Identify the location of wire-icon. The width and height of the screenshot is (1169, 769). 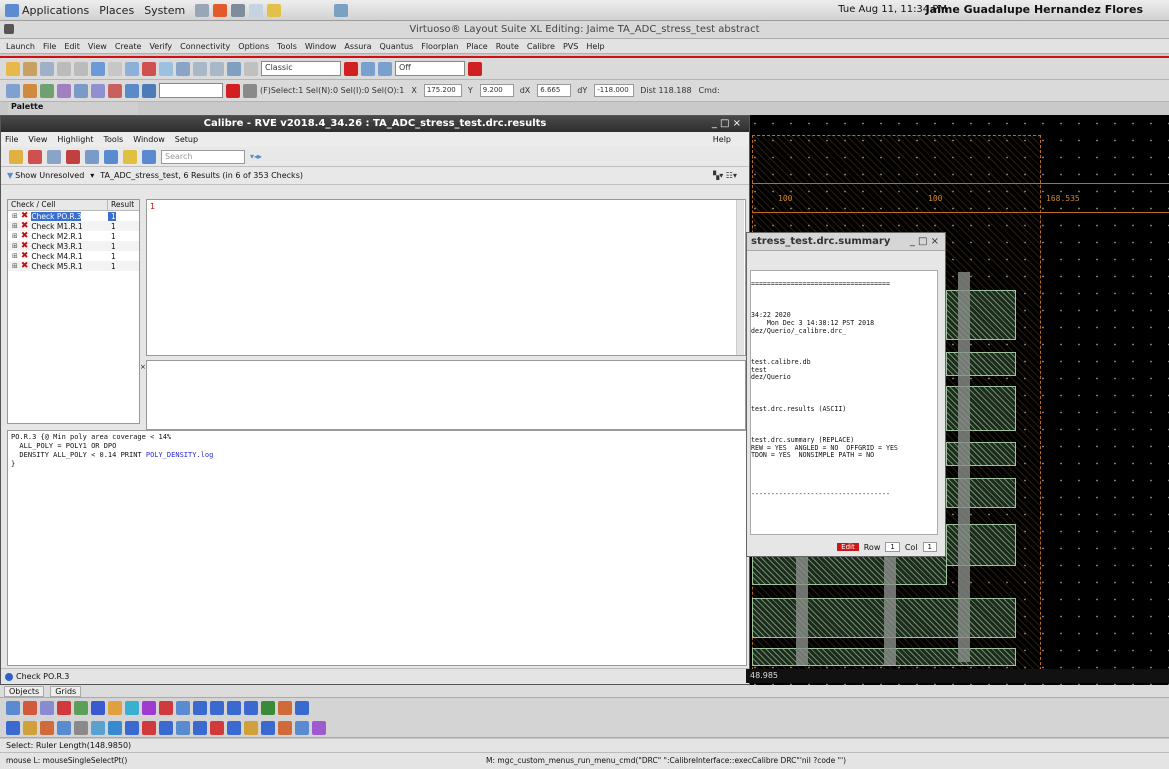
(132, 90).